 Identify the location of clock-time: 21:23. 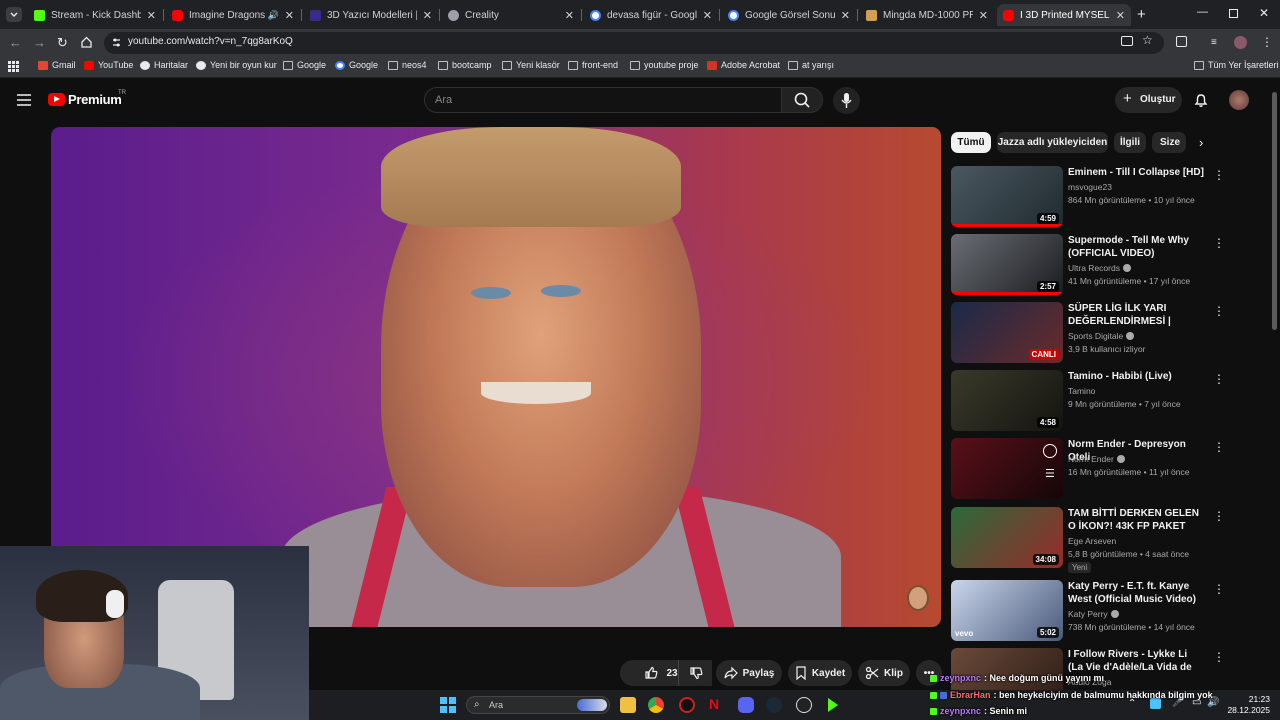
(1258, 699).